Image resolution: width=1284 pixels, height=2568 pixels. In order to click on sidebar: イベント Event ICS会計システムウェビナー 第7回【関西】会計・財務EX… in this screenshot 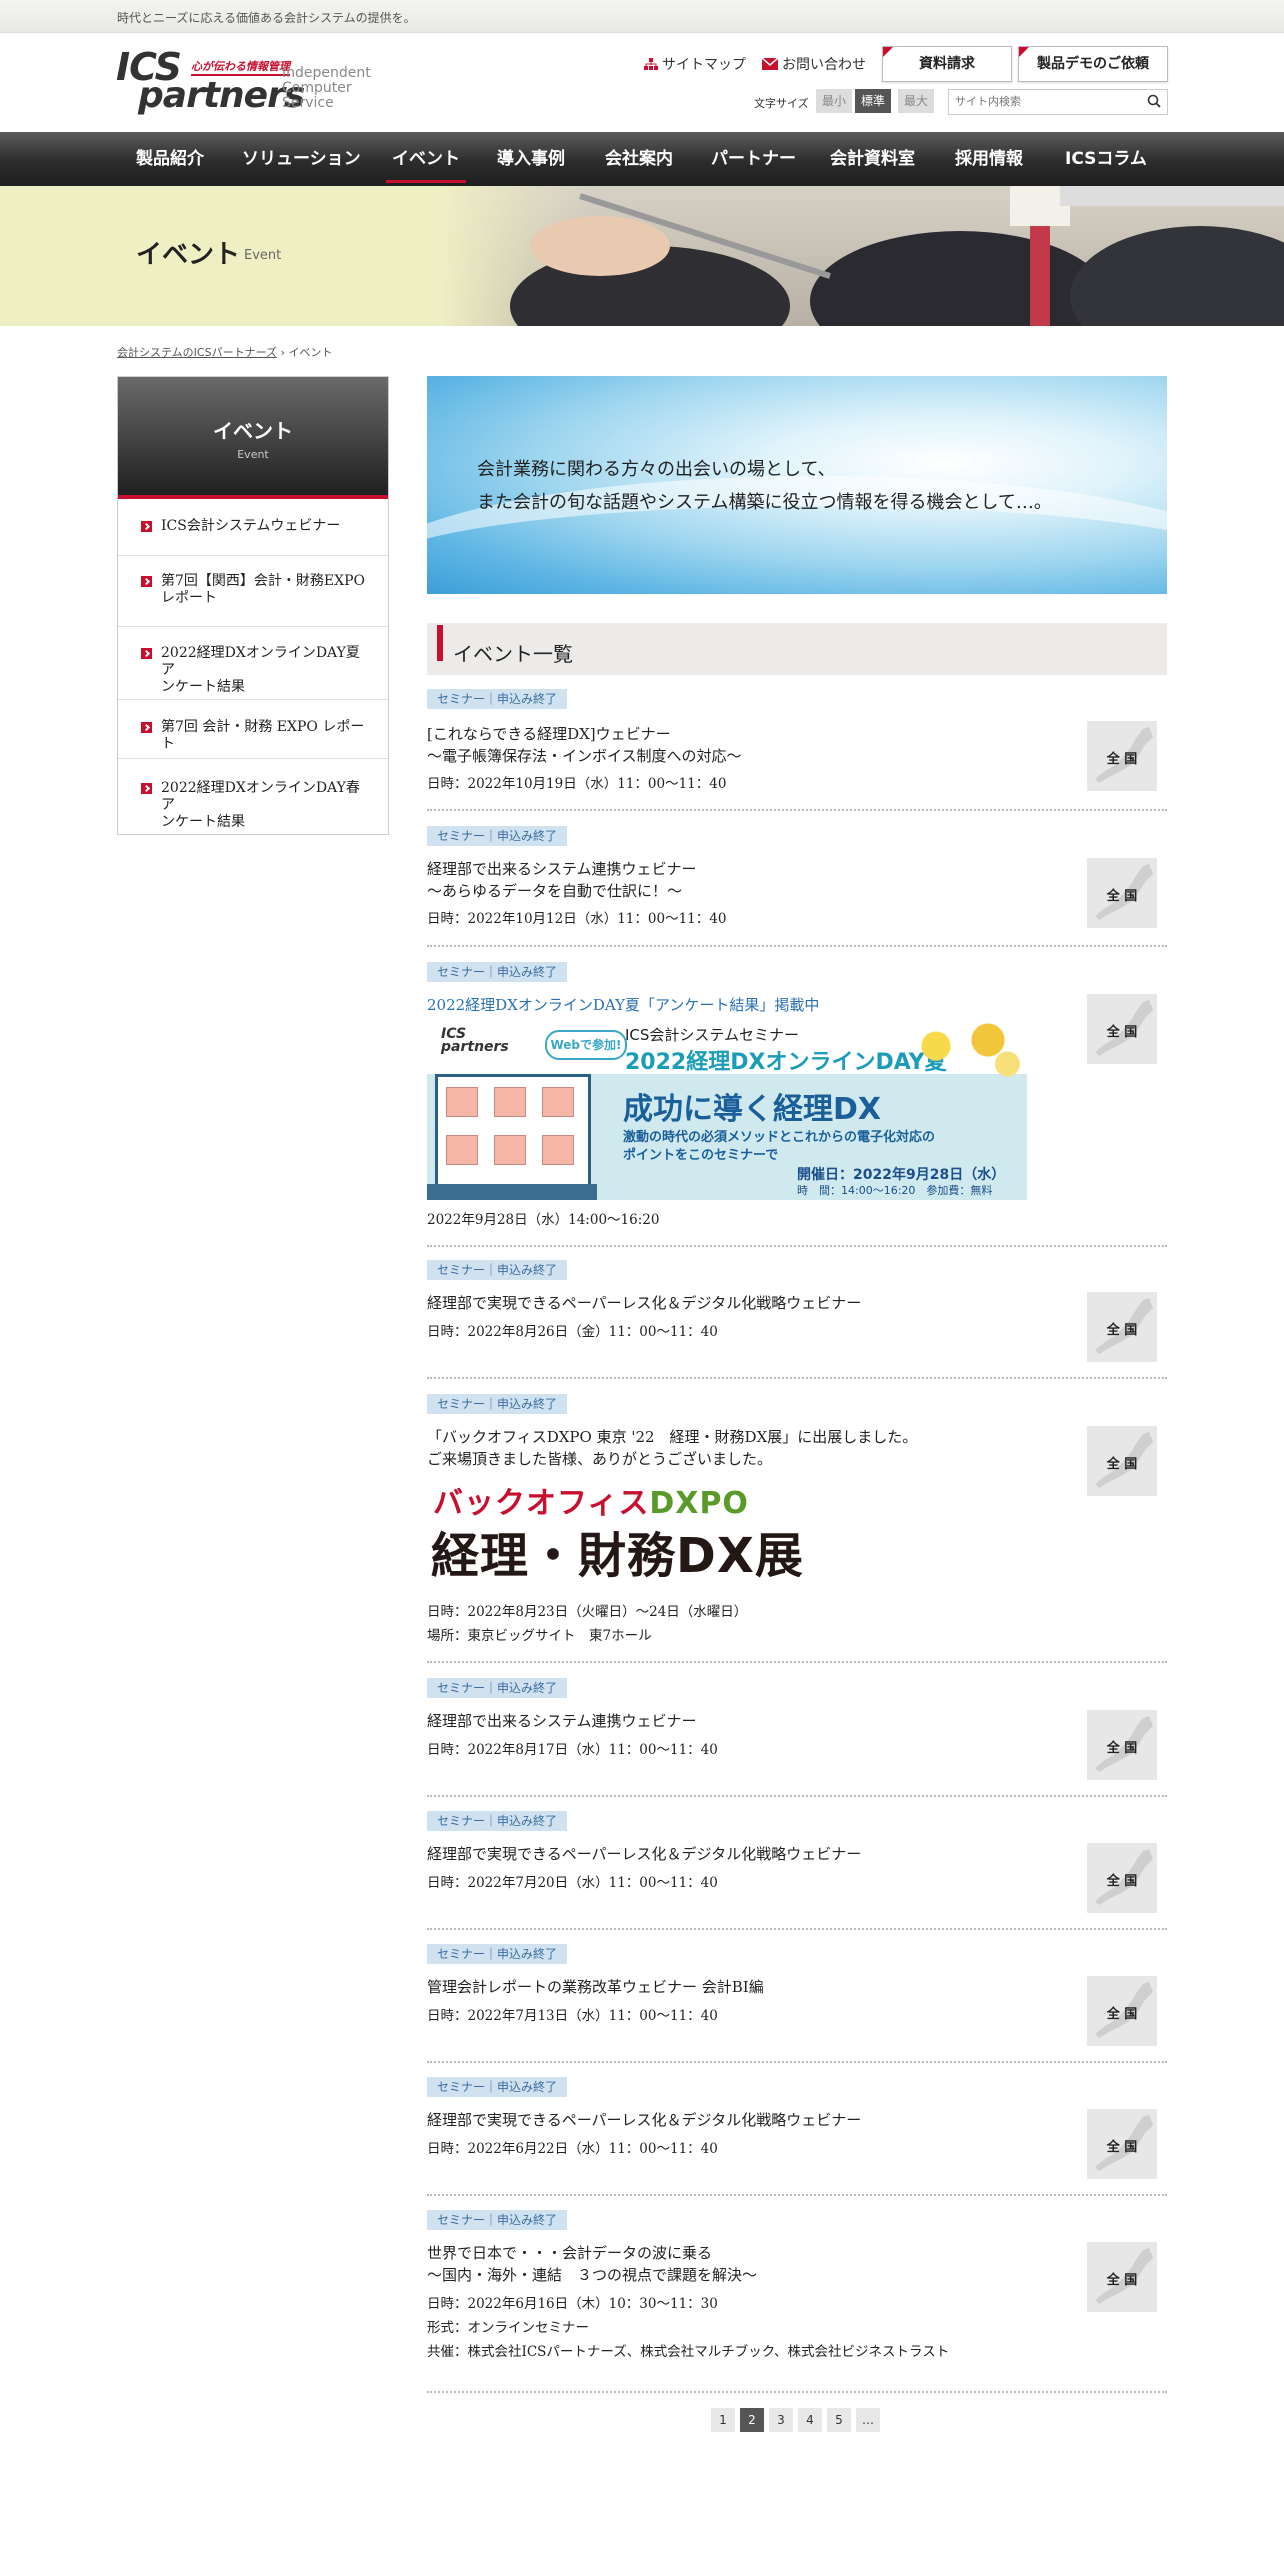, I will do `click(253, 605)`.